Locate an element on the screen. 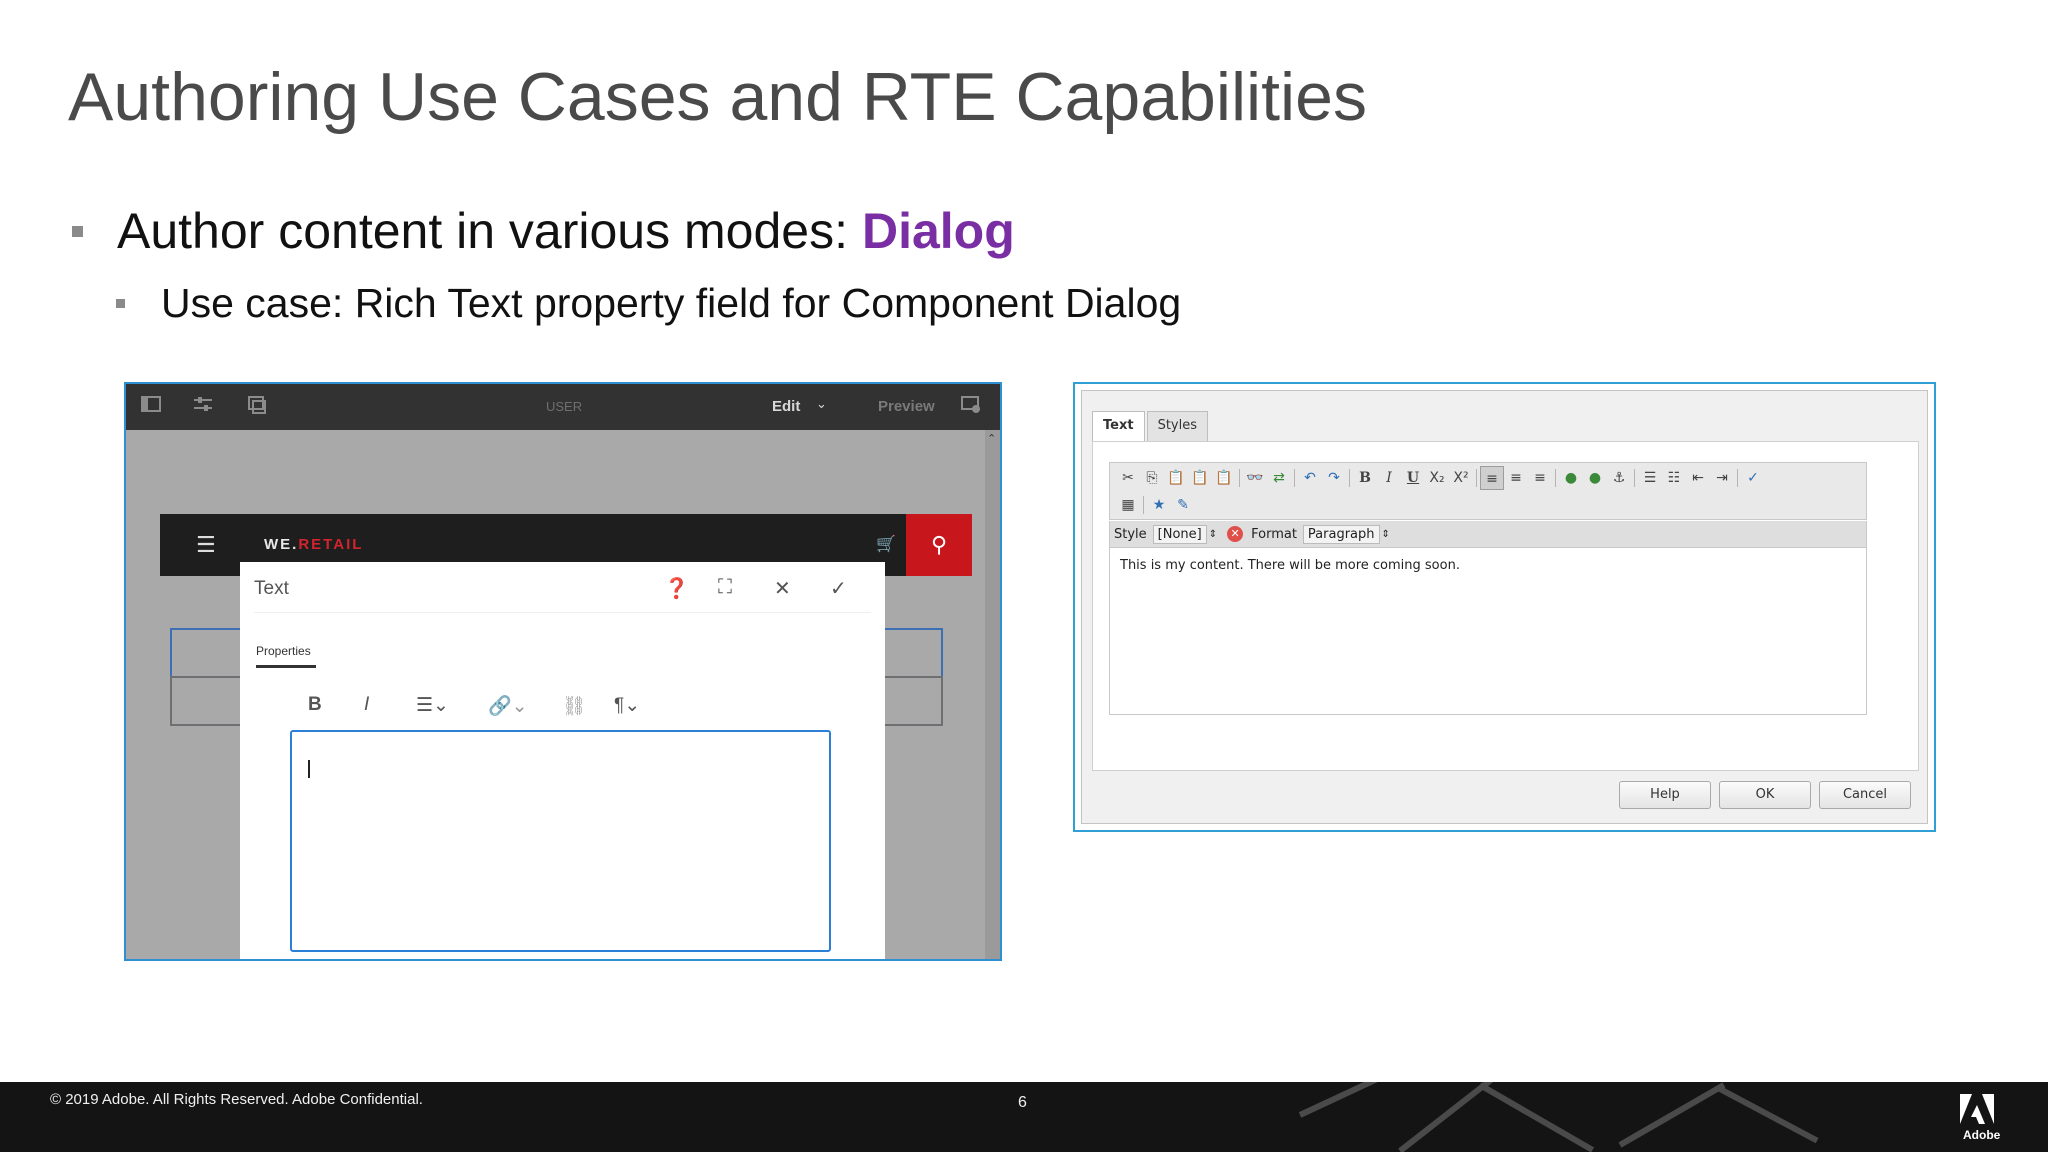  dialog-divider is located at coordinates (562, 612).